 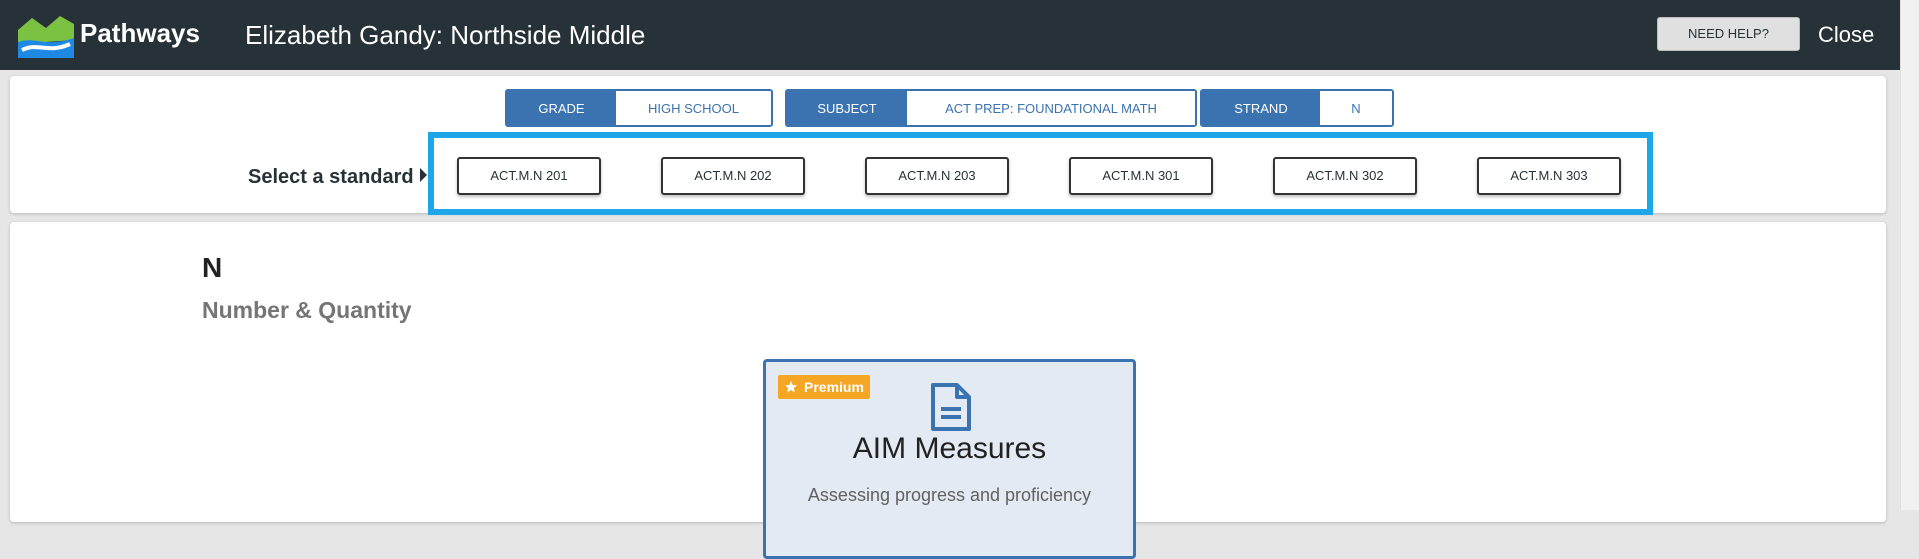 I want to click on brand-name: Pathways, so click(x=140, y=33).